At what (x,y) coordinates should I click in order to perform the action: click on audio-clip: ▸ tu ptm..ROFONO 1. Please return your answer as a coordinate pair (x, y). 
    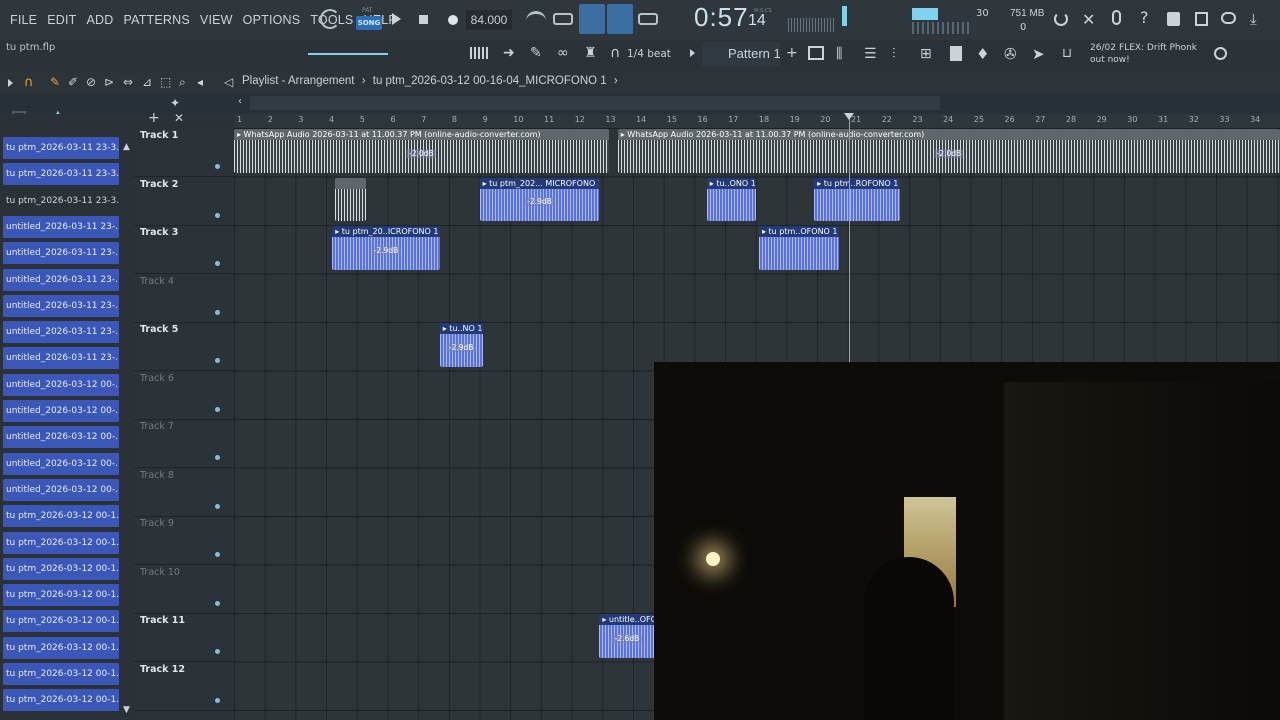
    Looking at the image, I should click on (857, 199).